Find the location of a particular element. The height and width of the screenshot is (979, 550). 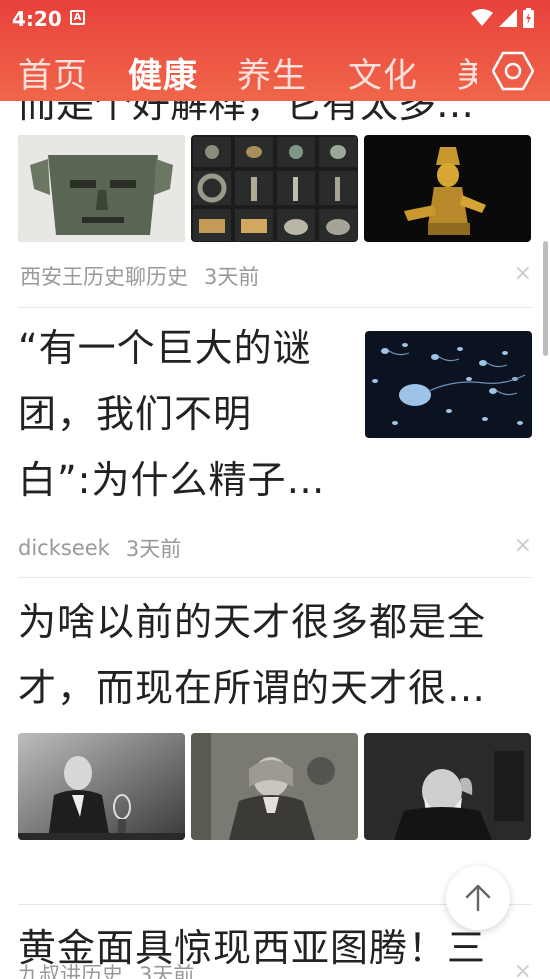

sperm-image is located at coordinates (448, 384).